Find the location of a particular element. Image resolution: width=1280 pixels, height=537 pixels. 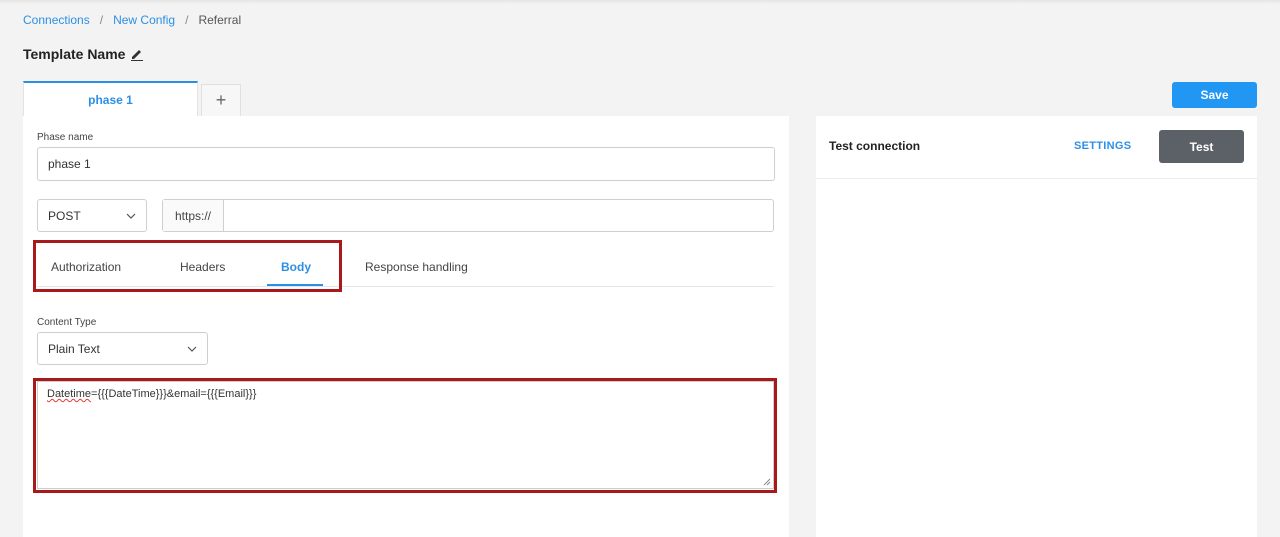

test-connection-title: Test connection is located at coordinates (875, 146).